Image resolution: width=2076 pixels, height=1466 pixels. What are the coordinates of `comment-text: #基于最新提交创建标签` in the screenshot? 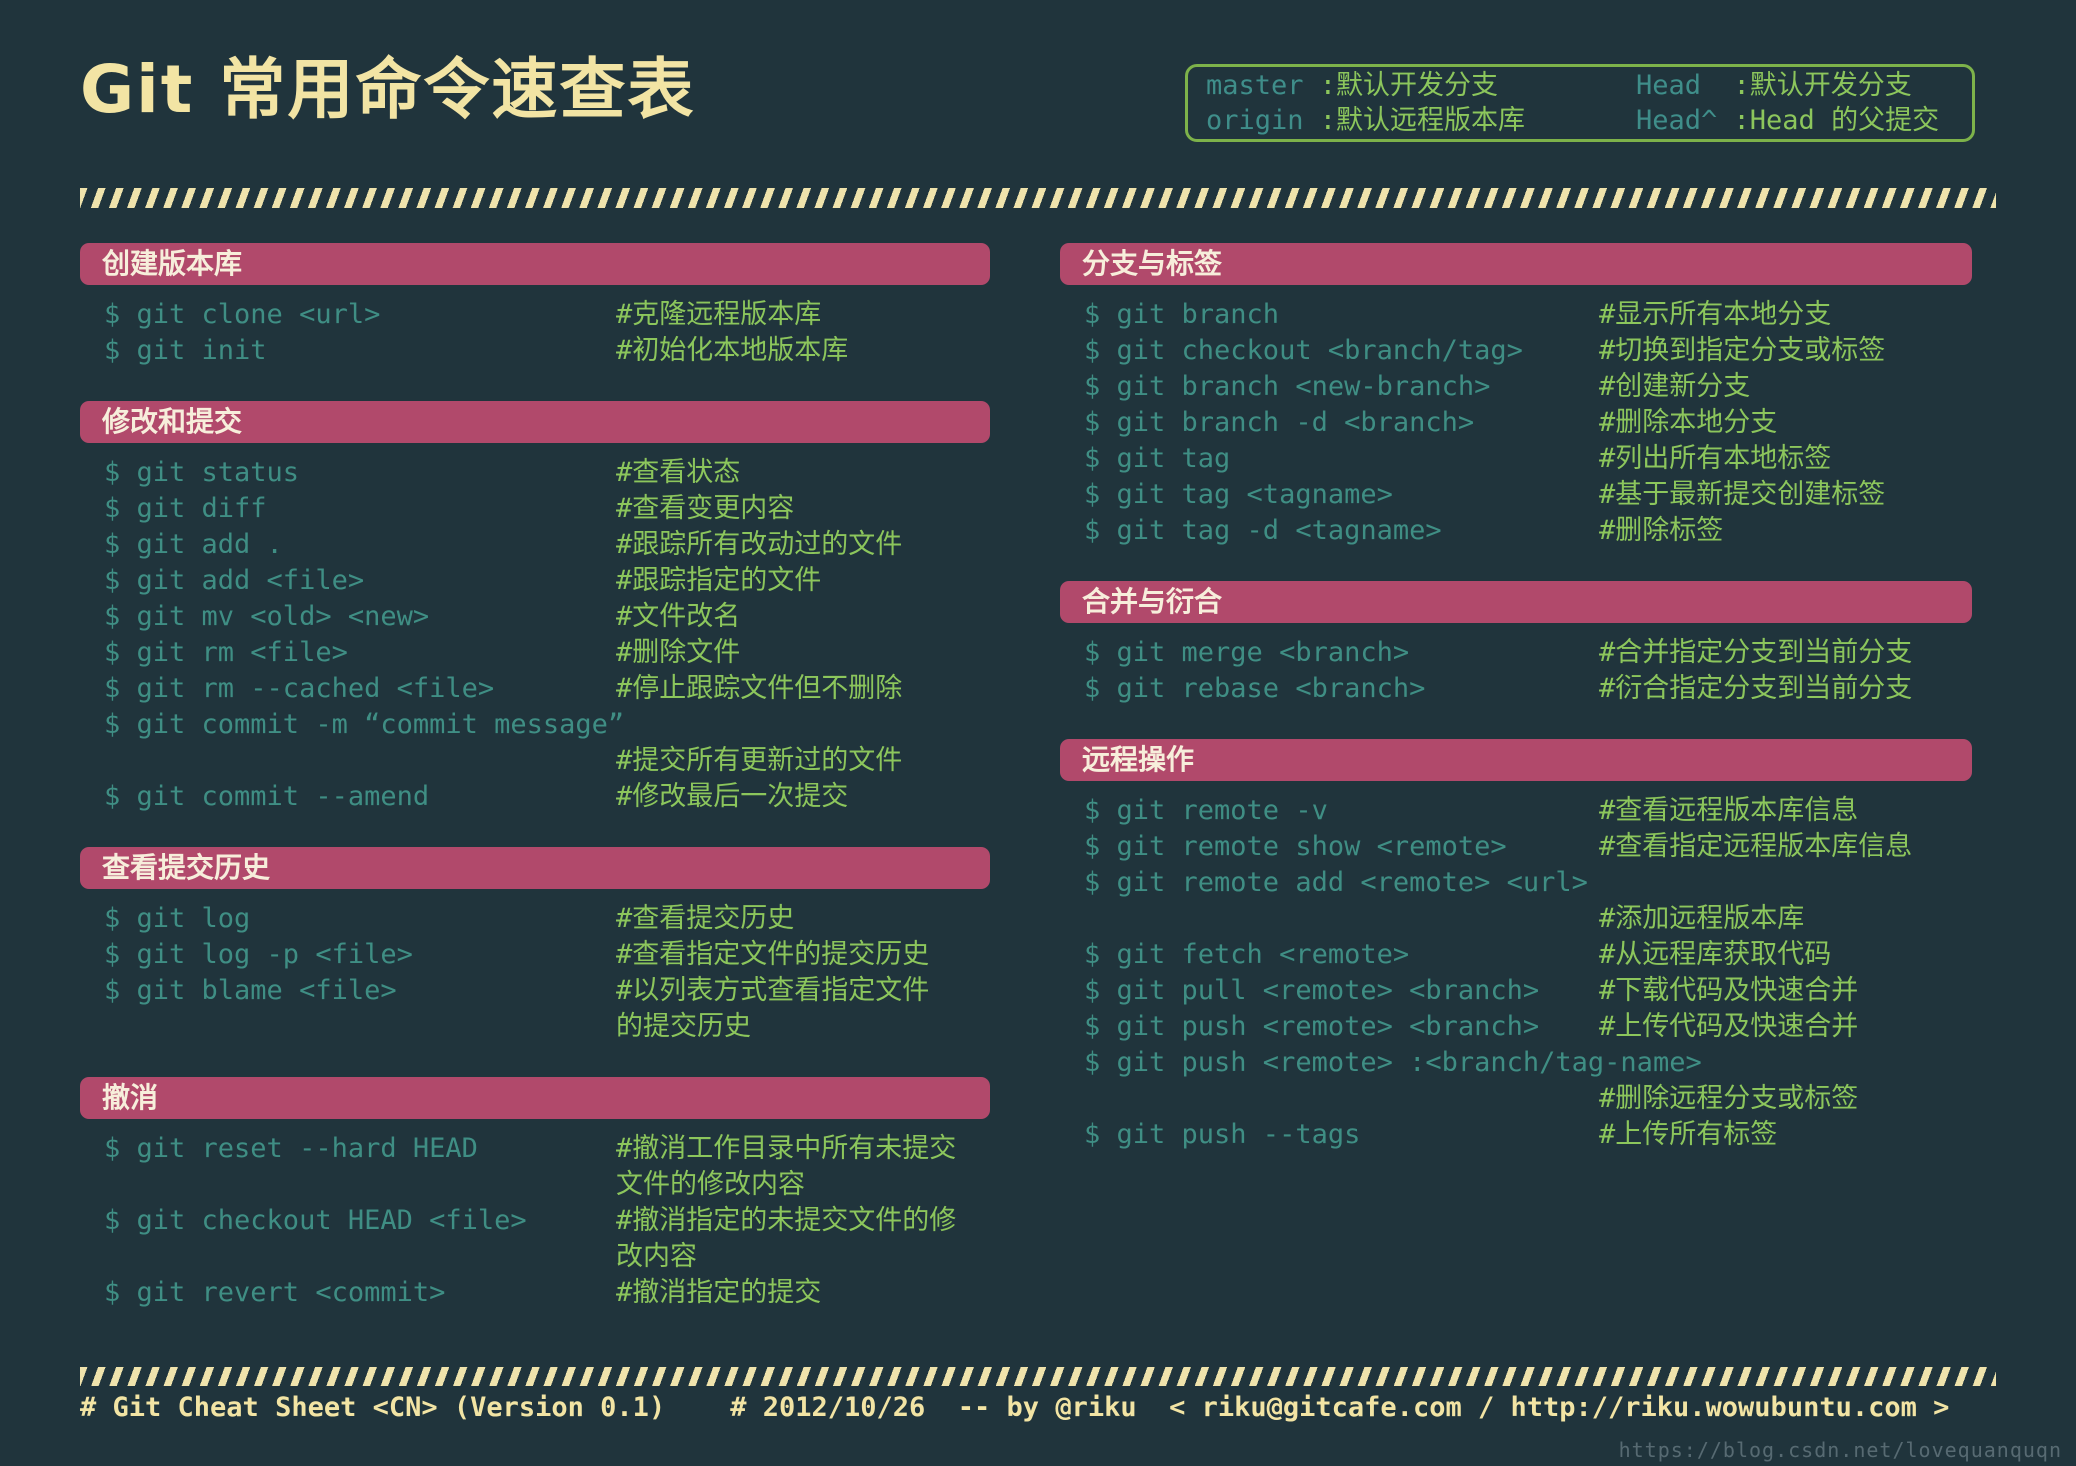 It's located at (1742, 494).